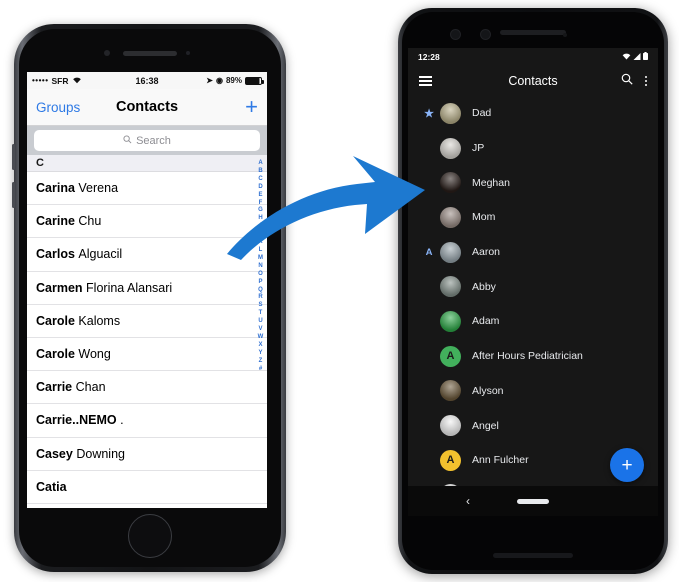 Image resolution: width=679 pixels, height=582 pixels. I want to click on index-letter: W, so click(261, 338).